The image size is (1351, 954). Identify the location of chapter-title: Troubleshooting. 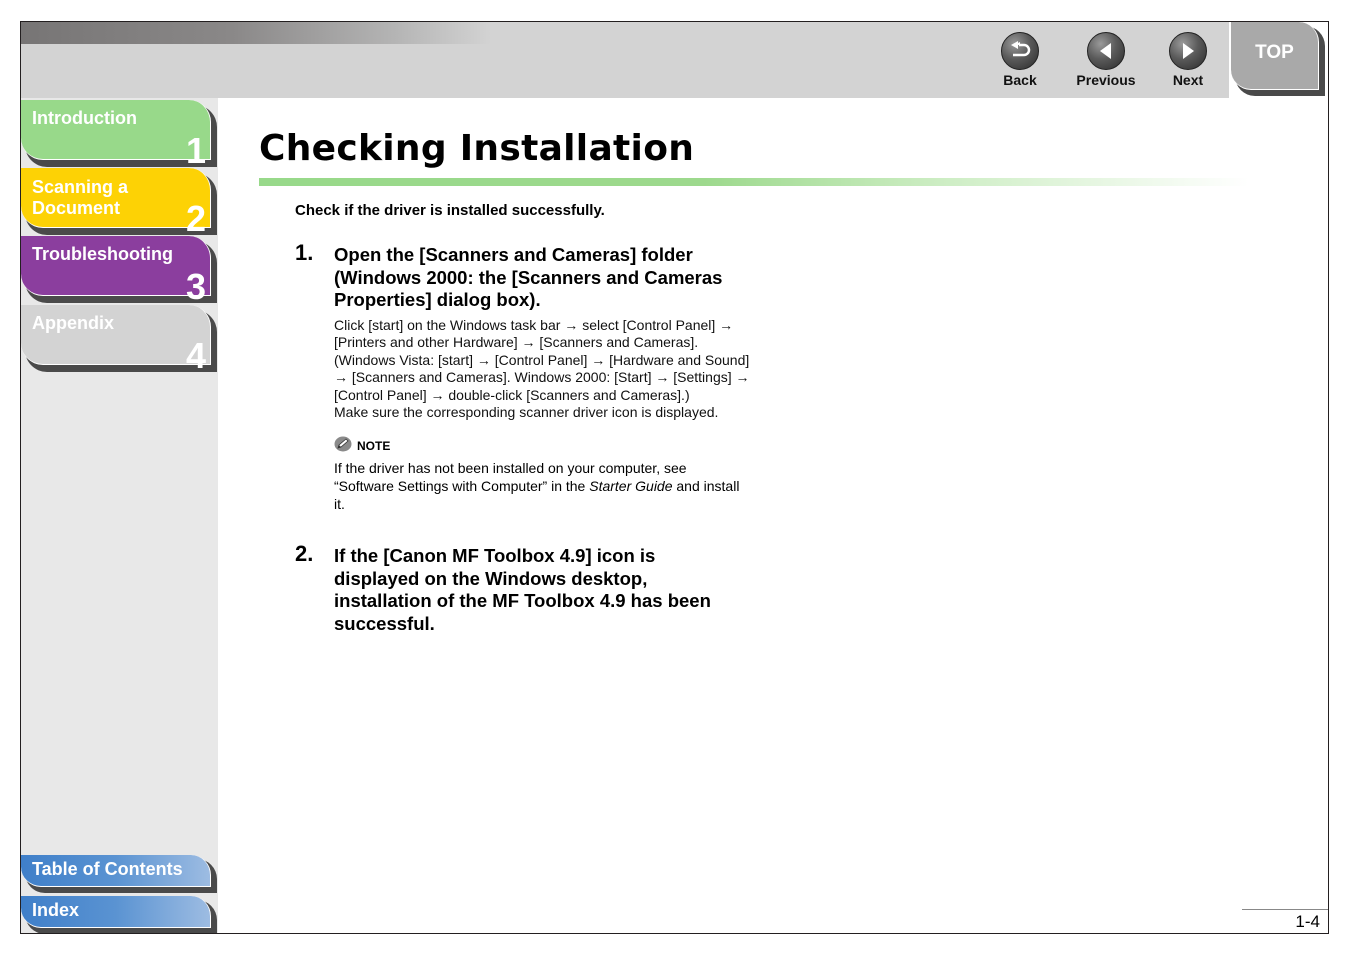
(102, 254).